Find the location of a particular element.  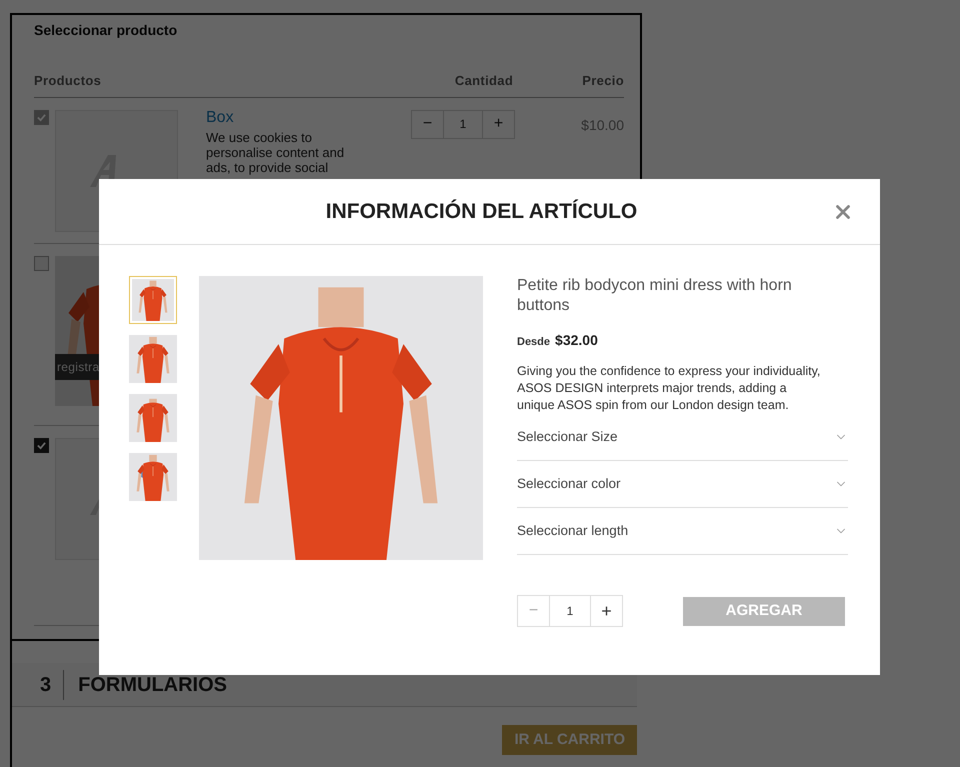

cart-button: IR AL CARRITO is located at coordinates (569, 740).